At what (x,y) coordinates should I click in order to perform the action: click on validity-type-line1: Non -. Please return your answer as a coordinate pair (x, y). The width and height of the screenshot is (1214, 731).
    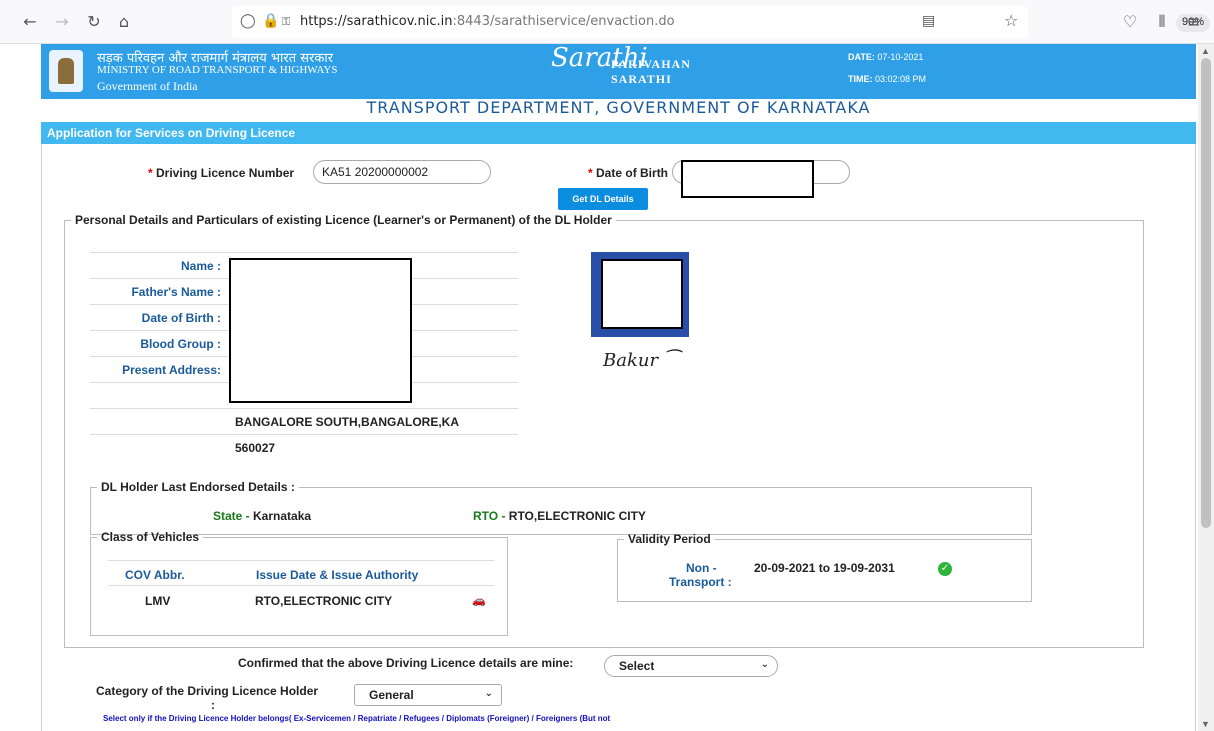
    Looking at the image, I should click on (701, 568).